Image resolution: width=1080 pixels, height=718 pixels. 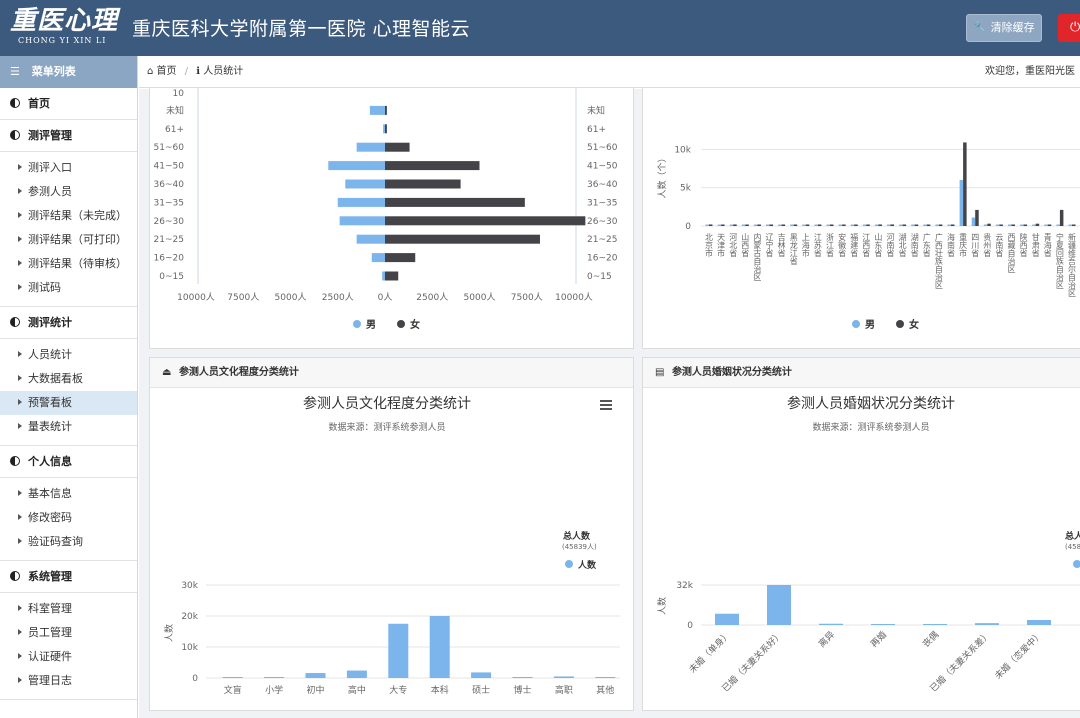 What do you see at coordinates (223, 71) in the screenshot?
I see `breadcrumb-current: 人员统计` at bounding box center [223, 71].